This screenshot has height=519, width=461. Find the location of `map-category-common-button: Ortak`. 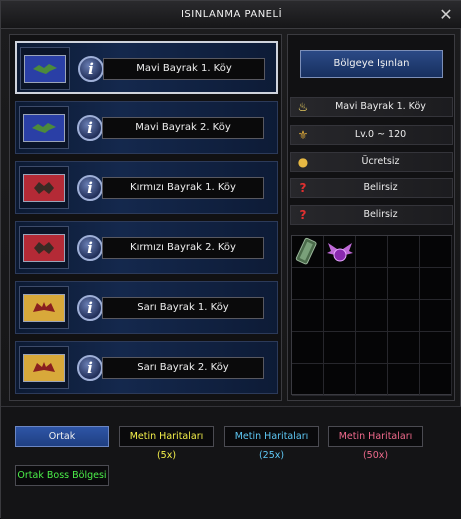

map-category-common-button: Ortak is located at coordinates (62, 436).